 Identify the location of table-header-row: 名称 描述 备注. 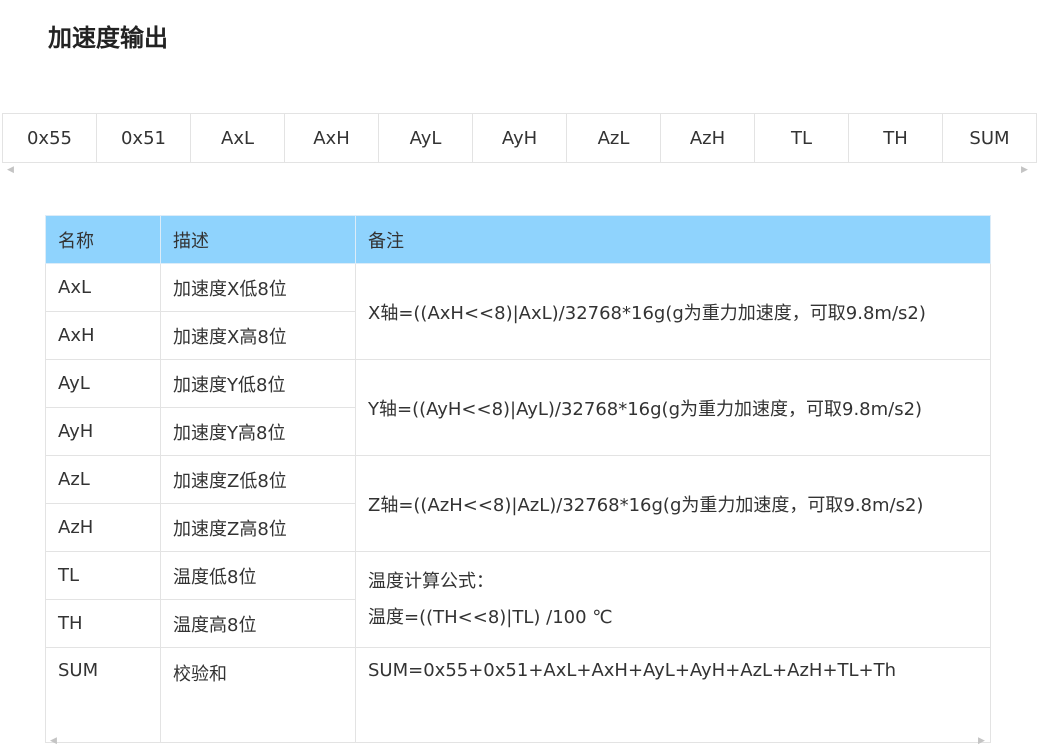
(518, 239).